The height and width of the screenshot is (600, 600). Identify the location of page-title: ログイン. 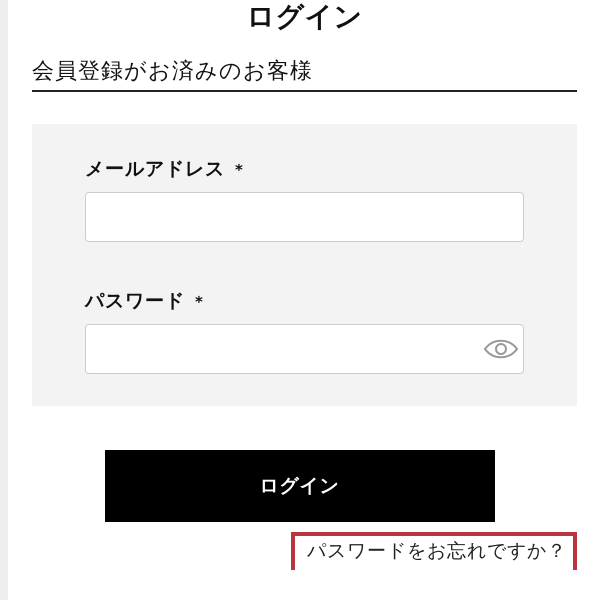
(304, 17).